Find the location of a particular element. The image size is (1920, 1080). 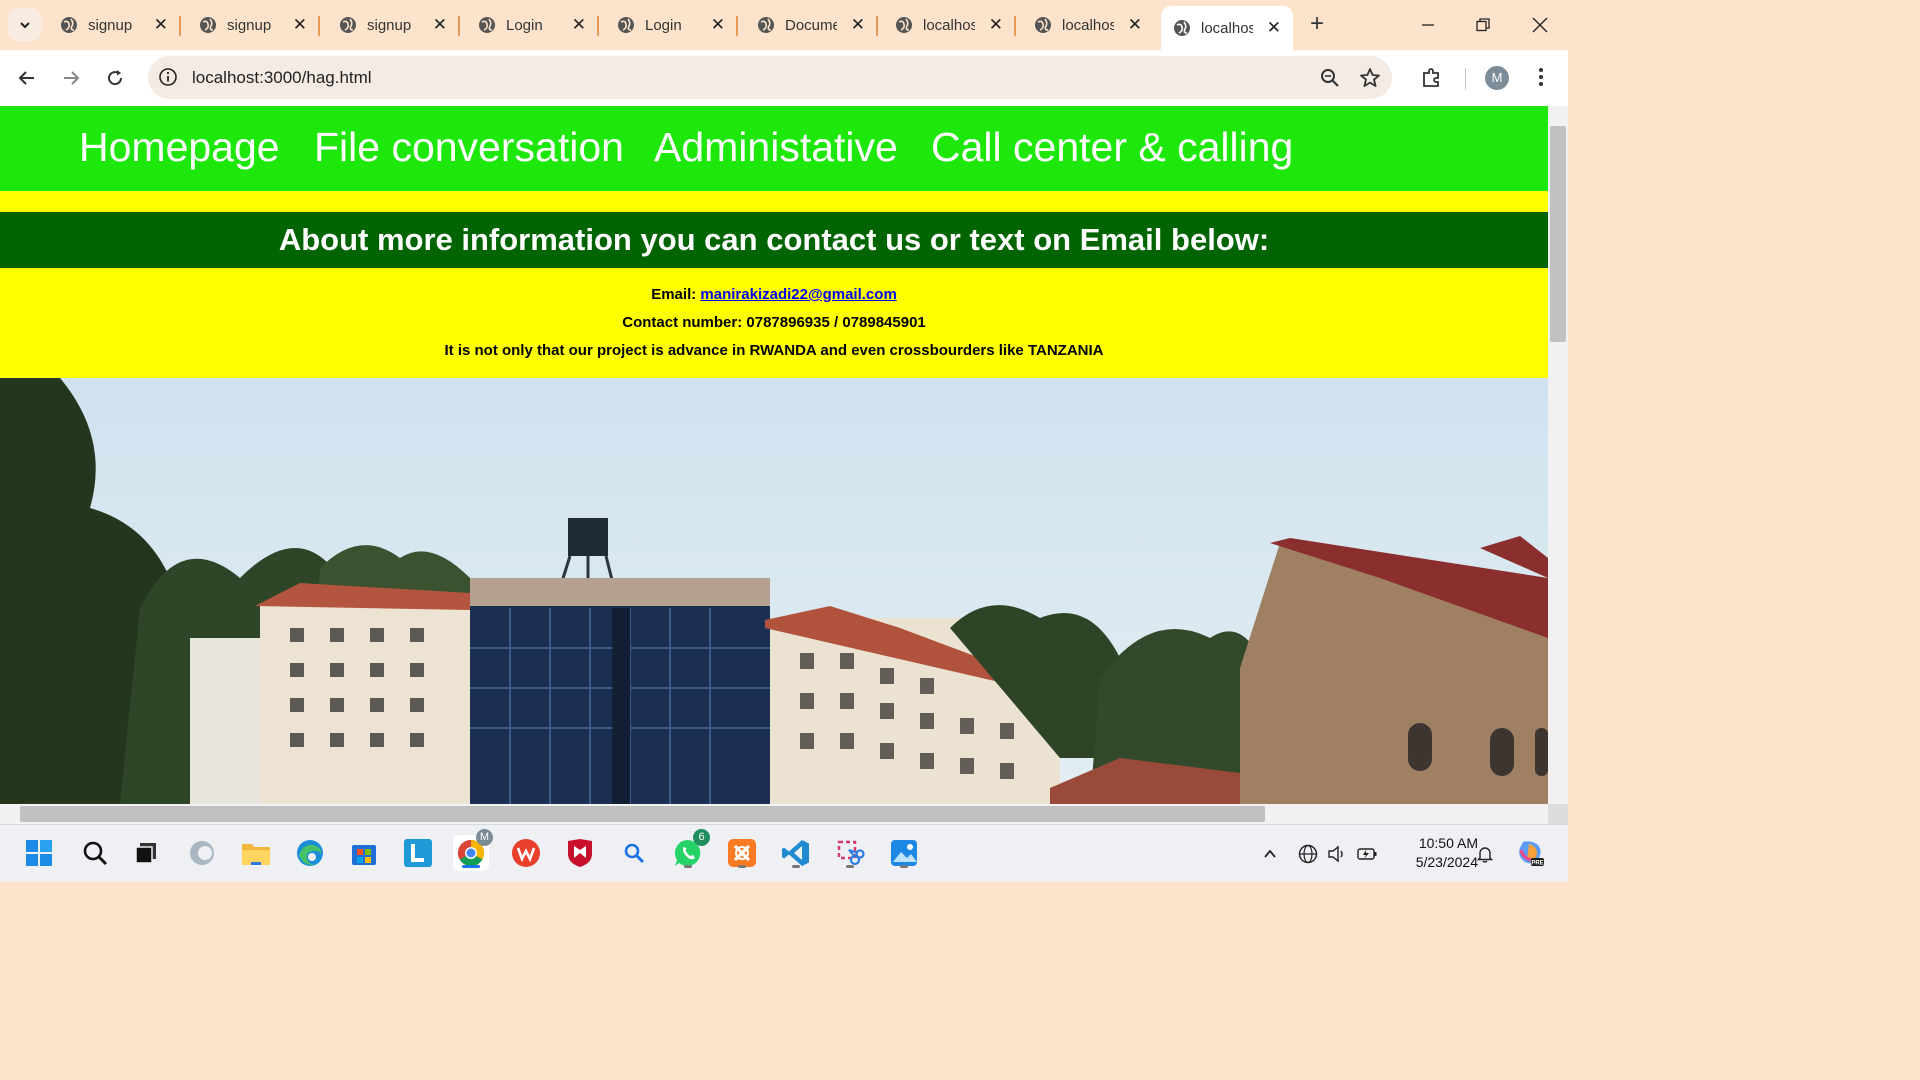

copilot-preview-button: PRE is located at coordinates (1530, 853).